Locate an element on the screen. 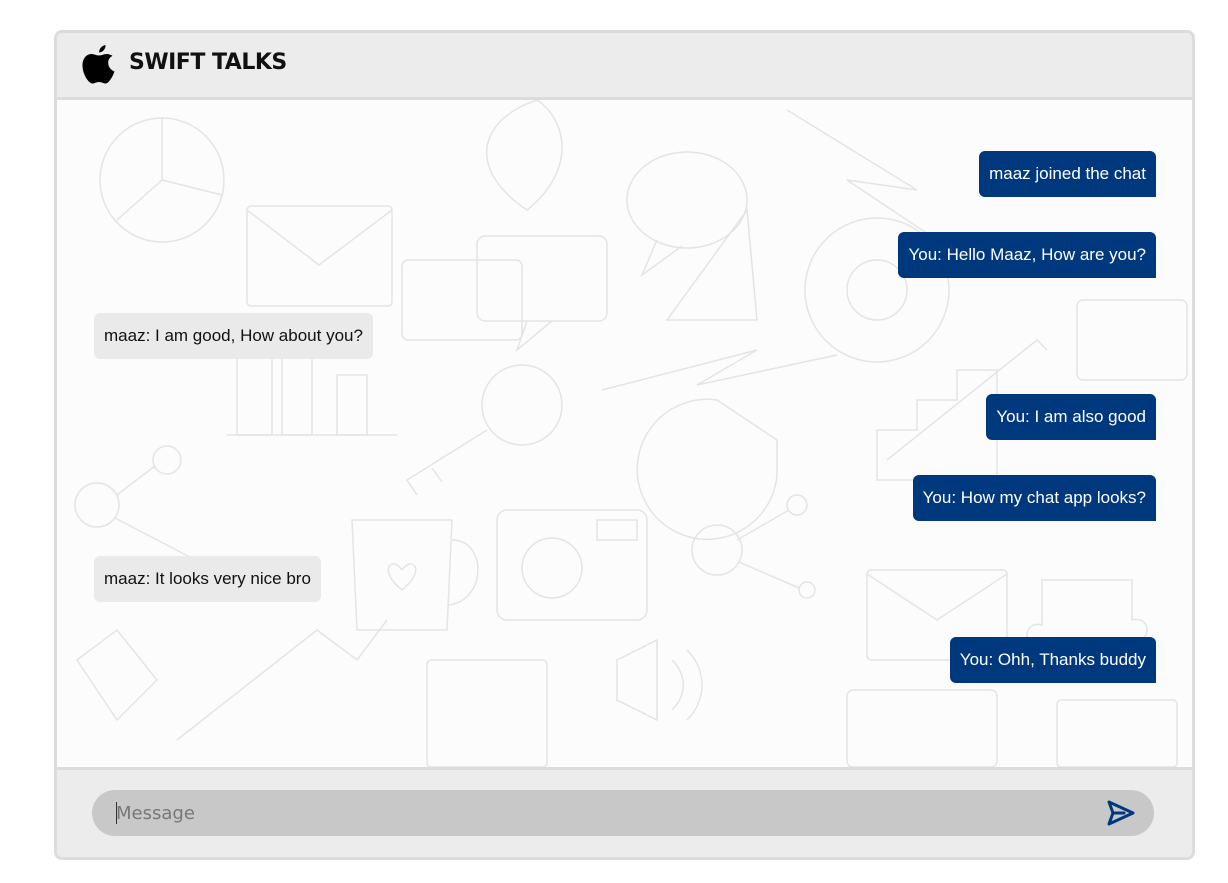  message-input-container is located at coordinates (623, 813).